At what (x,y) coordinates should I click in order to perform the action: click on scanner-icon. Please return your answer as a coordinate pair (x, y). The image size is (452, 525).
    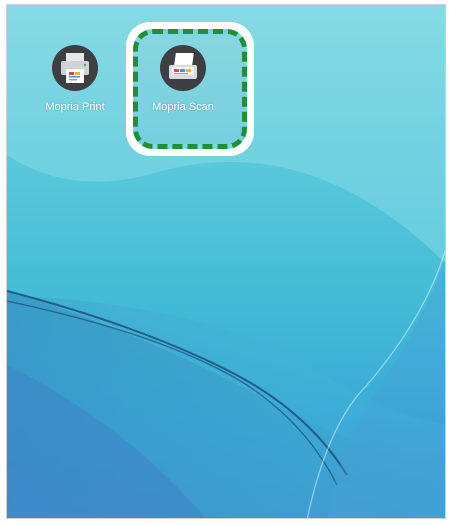
    Looking at the image, I should click on (183, 68).